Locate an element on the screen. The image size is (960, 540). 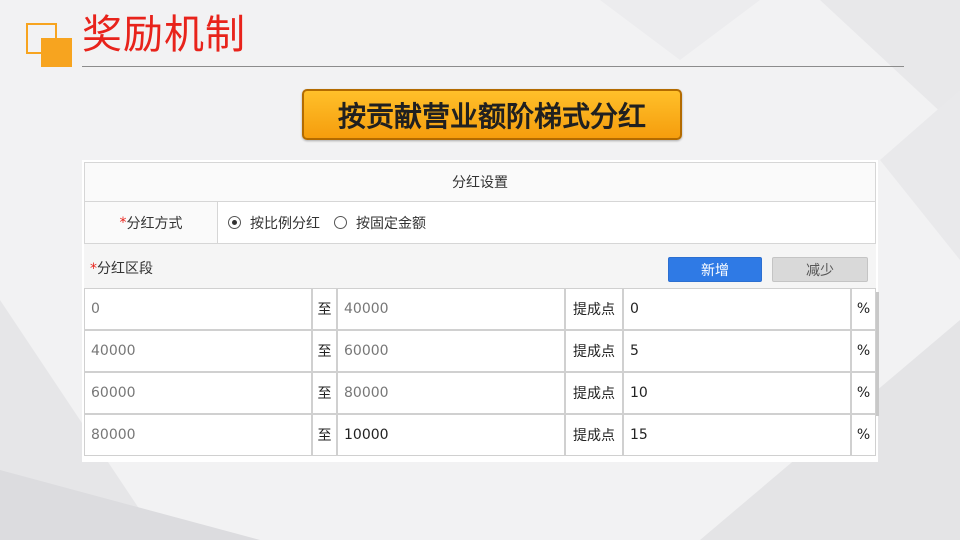
table-row: 40000 至 60000 提成点 5 % is located at coordinates (480, 351).